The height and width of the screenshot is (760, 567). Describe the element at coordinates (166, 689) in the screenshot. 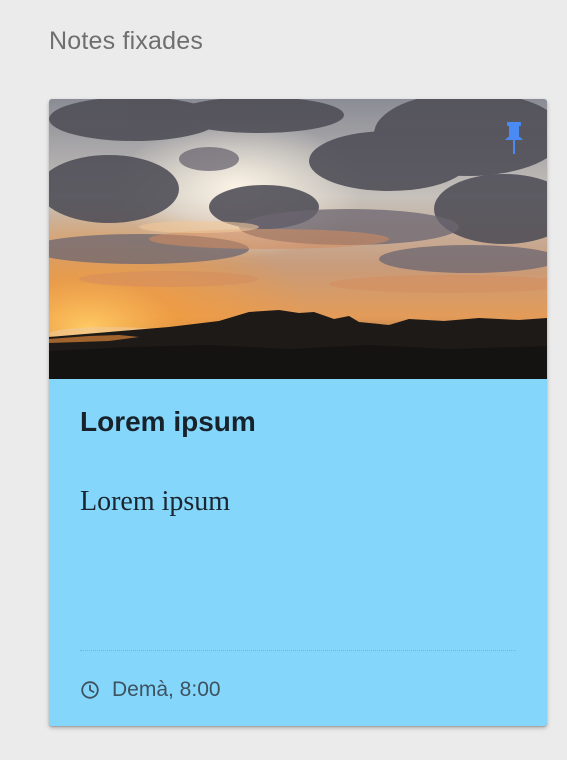

I see `reminder-text: Demà, 8:00` at that location.